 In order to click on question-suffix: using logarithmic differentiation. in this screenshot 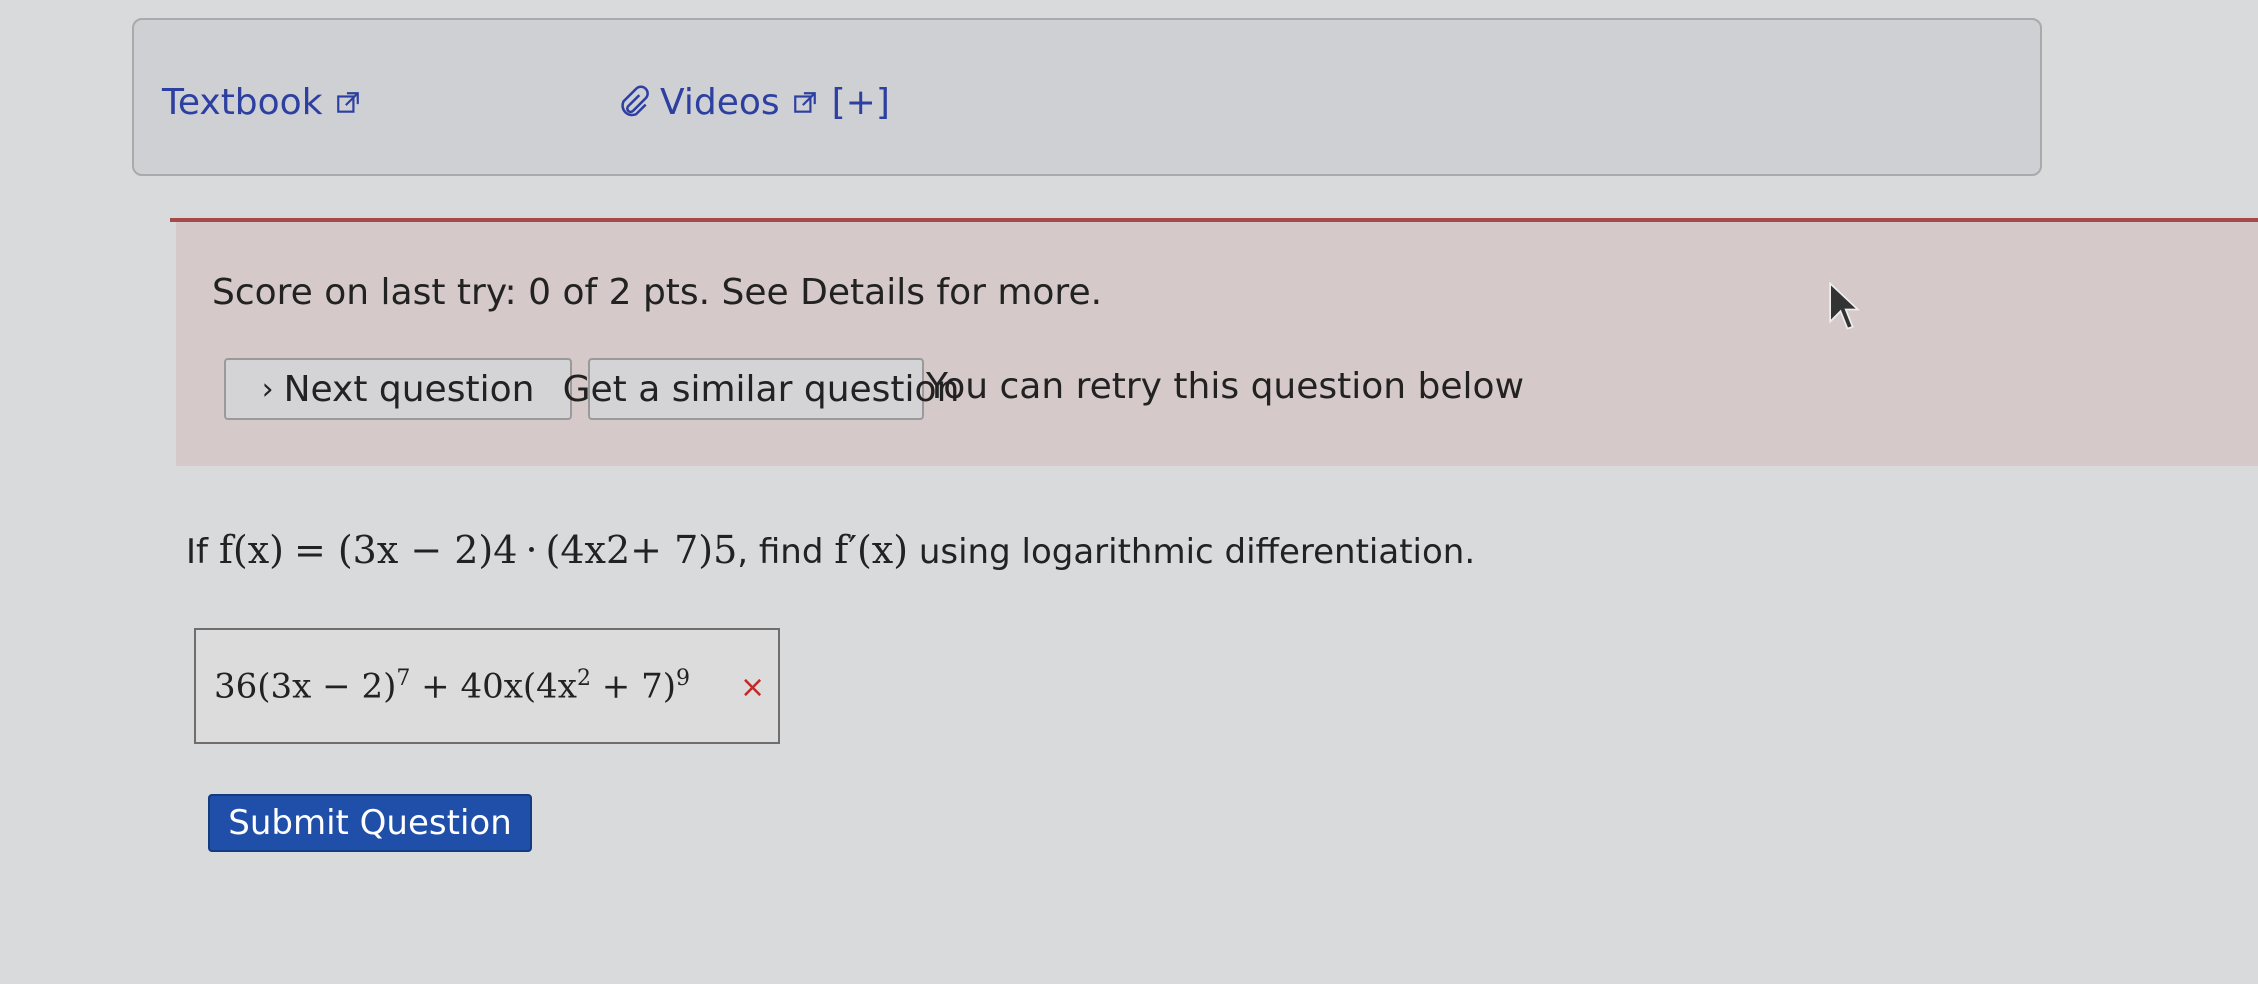, I will do `click(1197, 552)`.